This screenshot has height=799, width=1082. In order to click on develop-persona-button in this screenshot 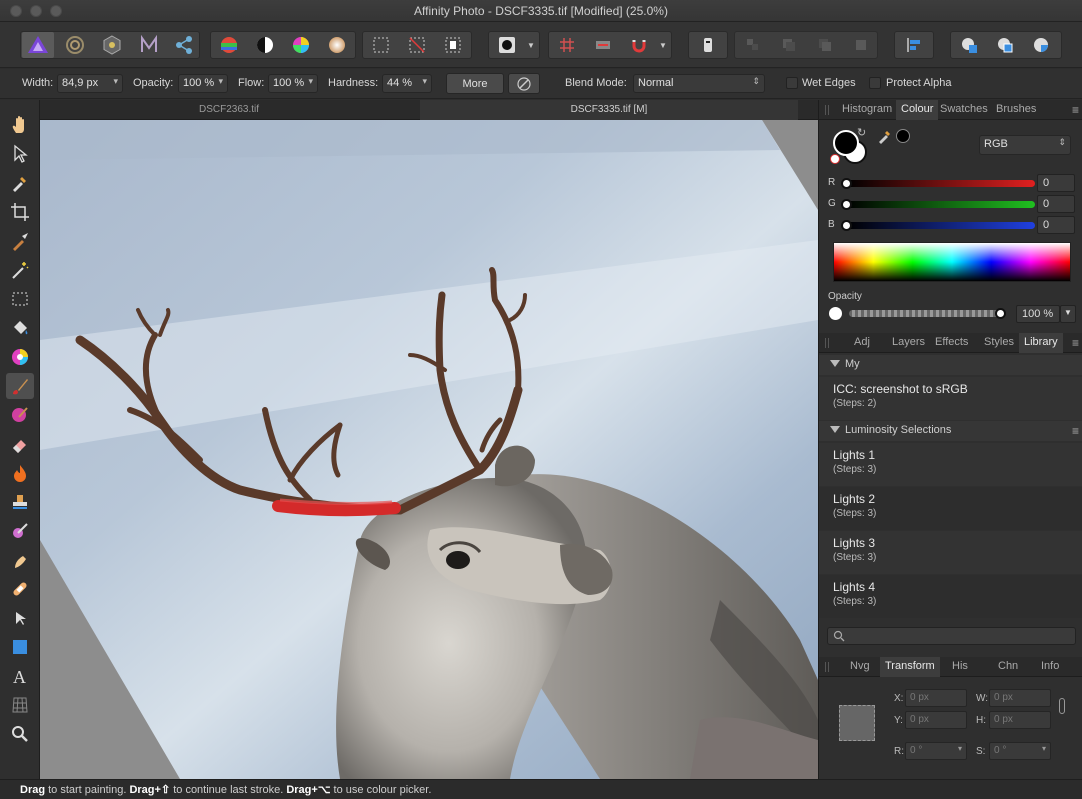, I will do `click(112, 45)`.